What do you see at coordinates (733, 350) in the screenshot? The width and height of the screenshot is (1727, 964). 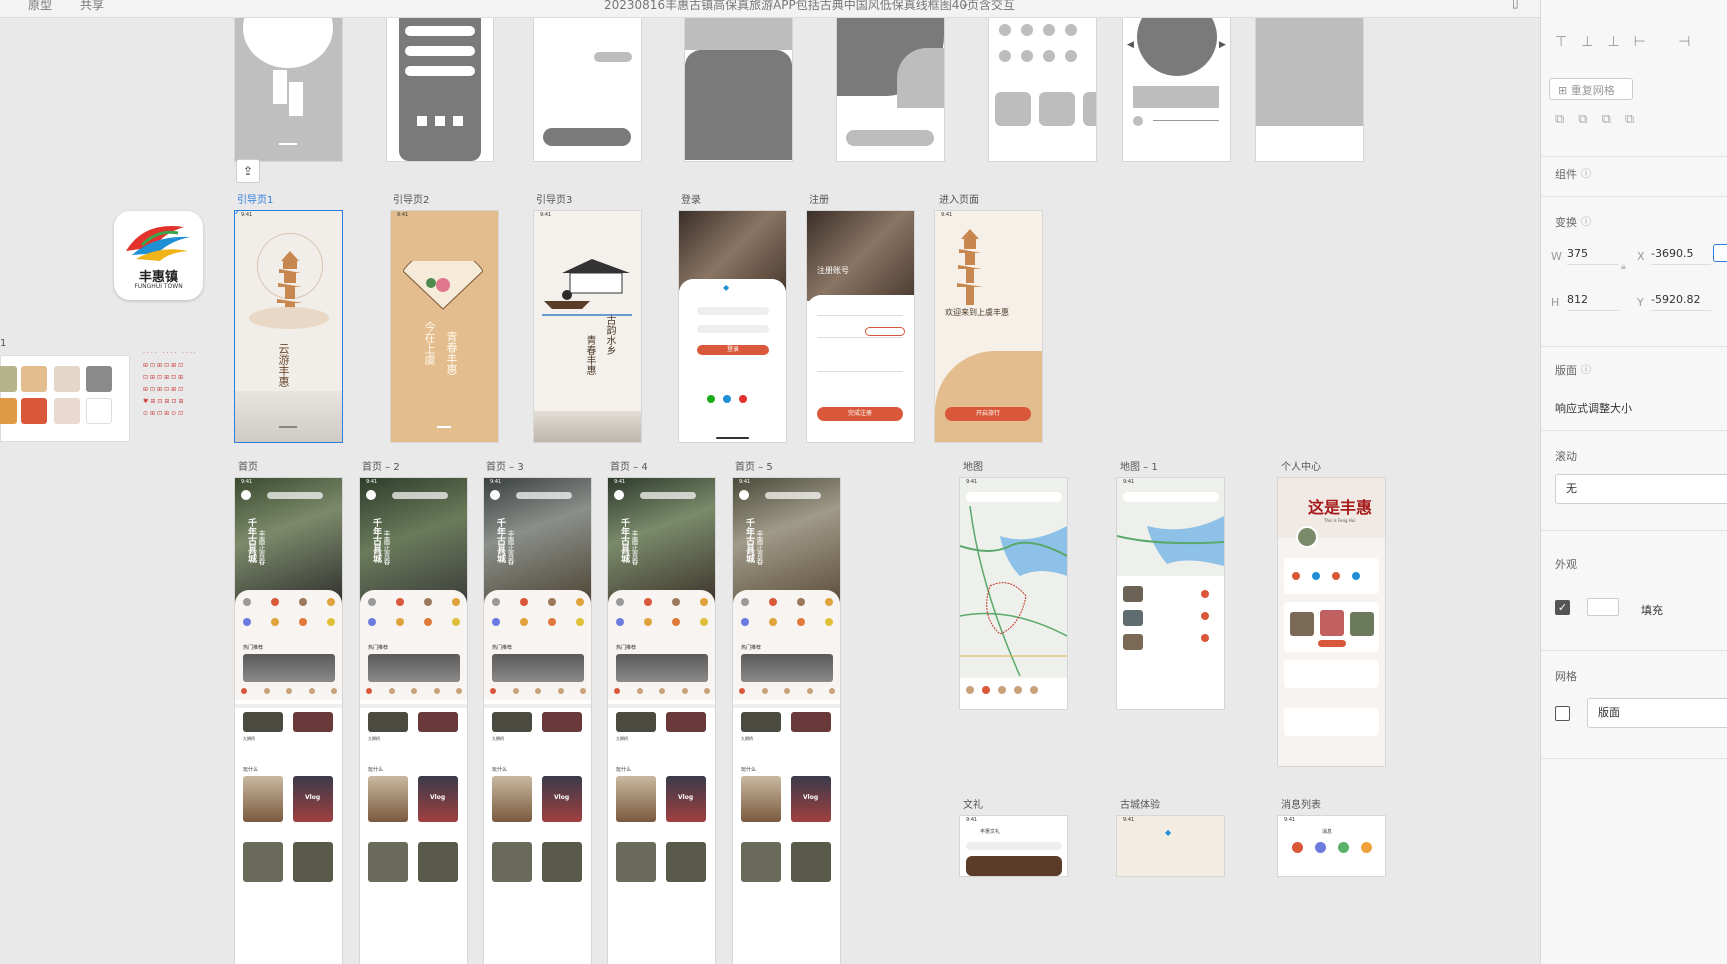 I see `login-button: 登录` at bounding box center [733, 350].